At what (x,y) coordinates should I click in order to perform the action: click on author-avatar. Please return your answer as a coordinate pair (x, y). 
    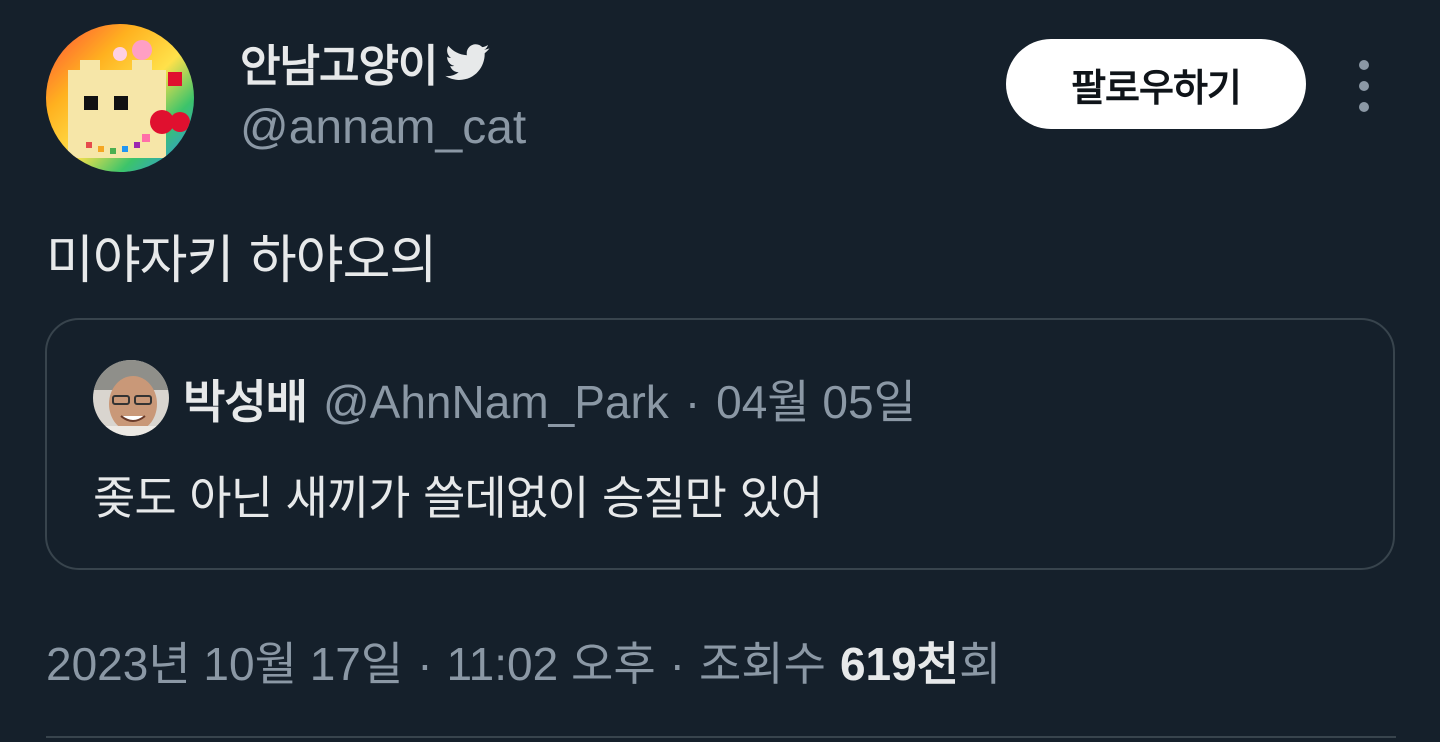
    Looking at the image, I should click on (120, 98).